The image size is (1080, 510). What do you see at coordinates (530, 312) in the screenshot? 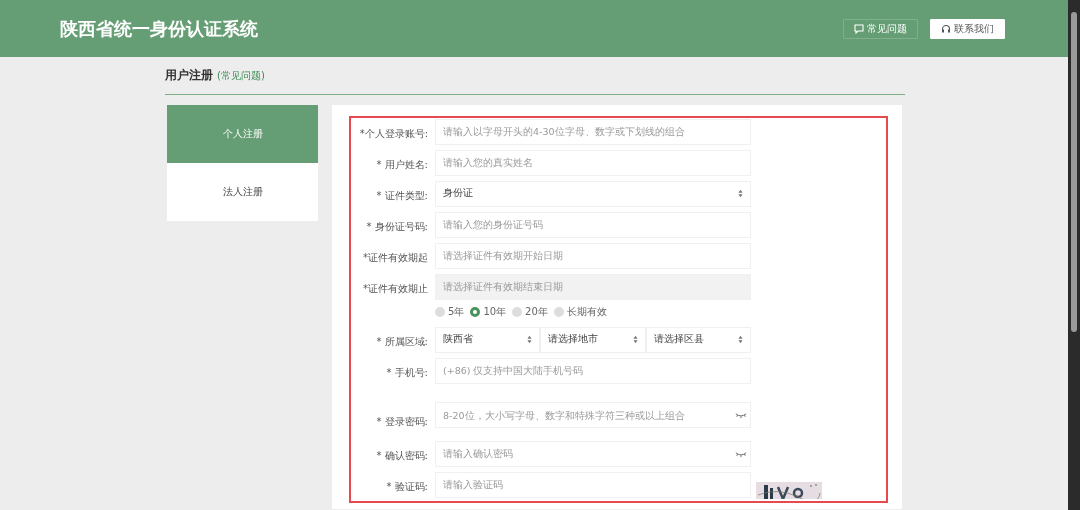
I see `radio-option: 20年` at bounding box center [530, 312].